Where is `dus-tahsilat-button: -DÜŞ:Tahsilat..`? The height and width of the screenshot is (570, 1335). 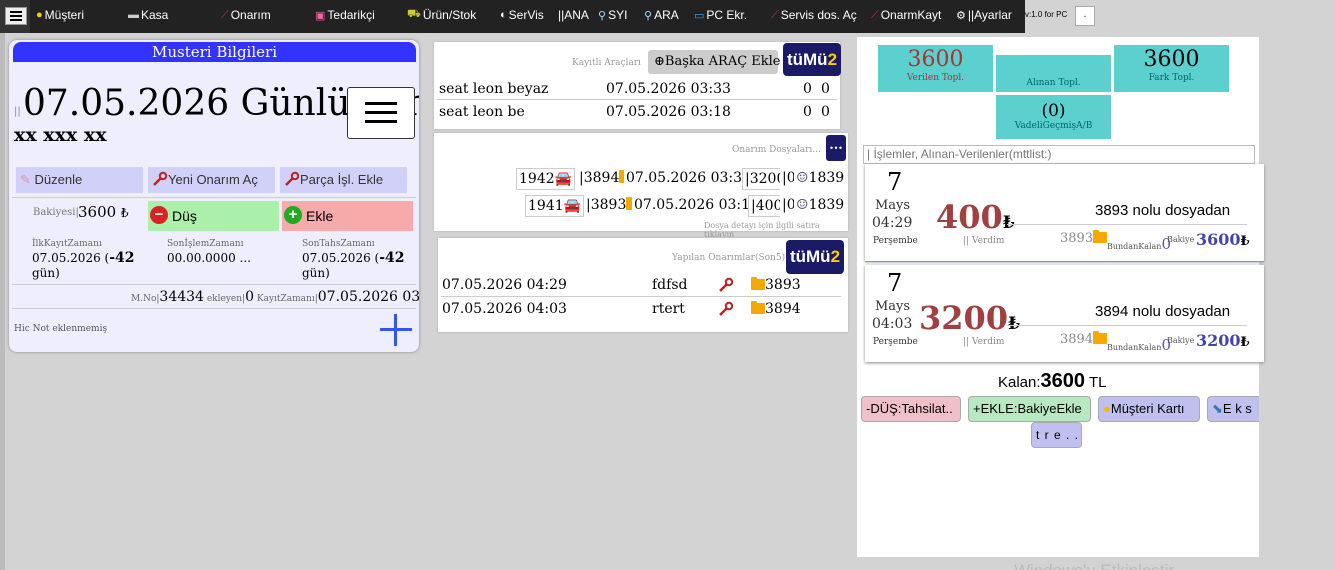 dus-tahsilat-button: -DÜŞ:Tahsilat.. is located at coordinates (911, 409).